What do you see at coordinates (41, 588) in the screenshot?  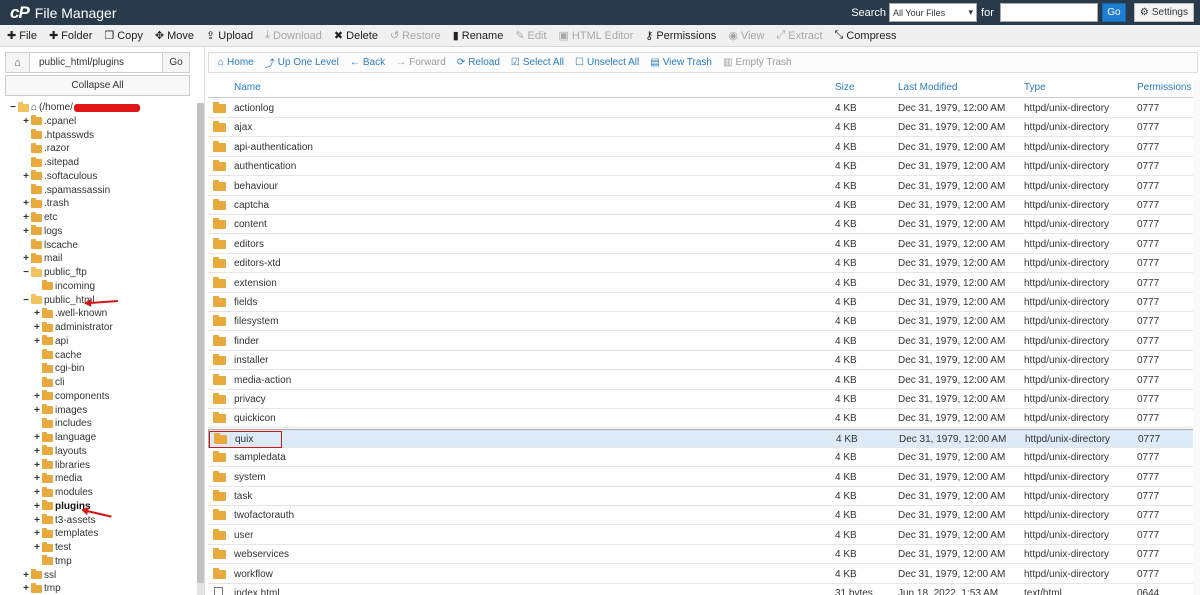 I see `tree-item: + tmp` at bounding box center [41, 588].